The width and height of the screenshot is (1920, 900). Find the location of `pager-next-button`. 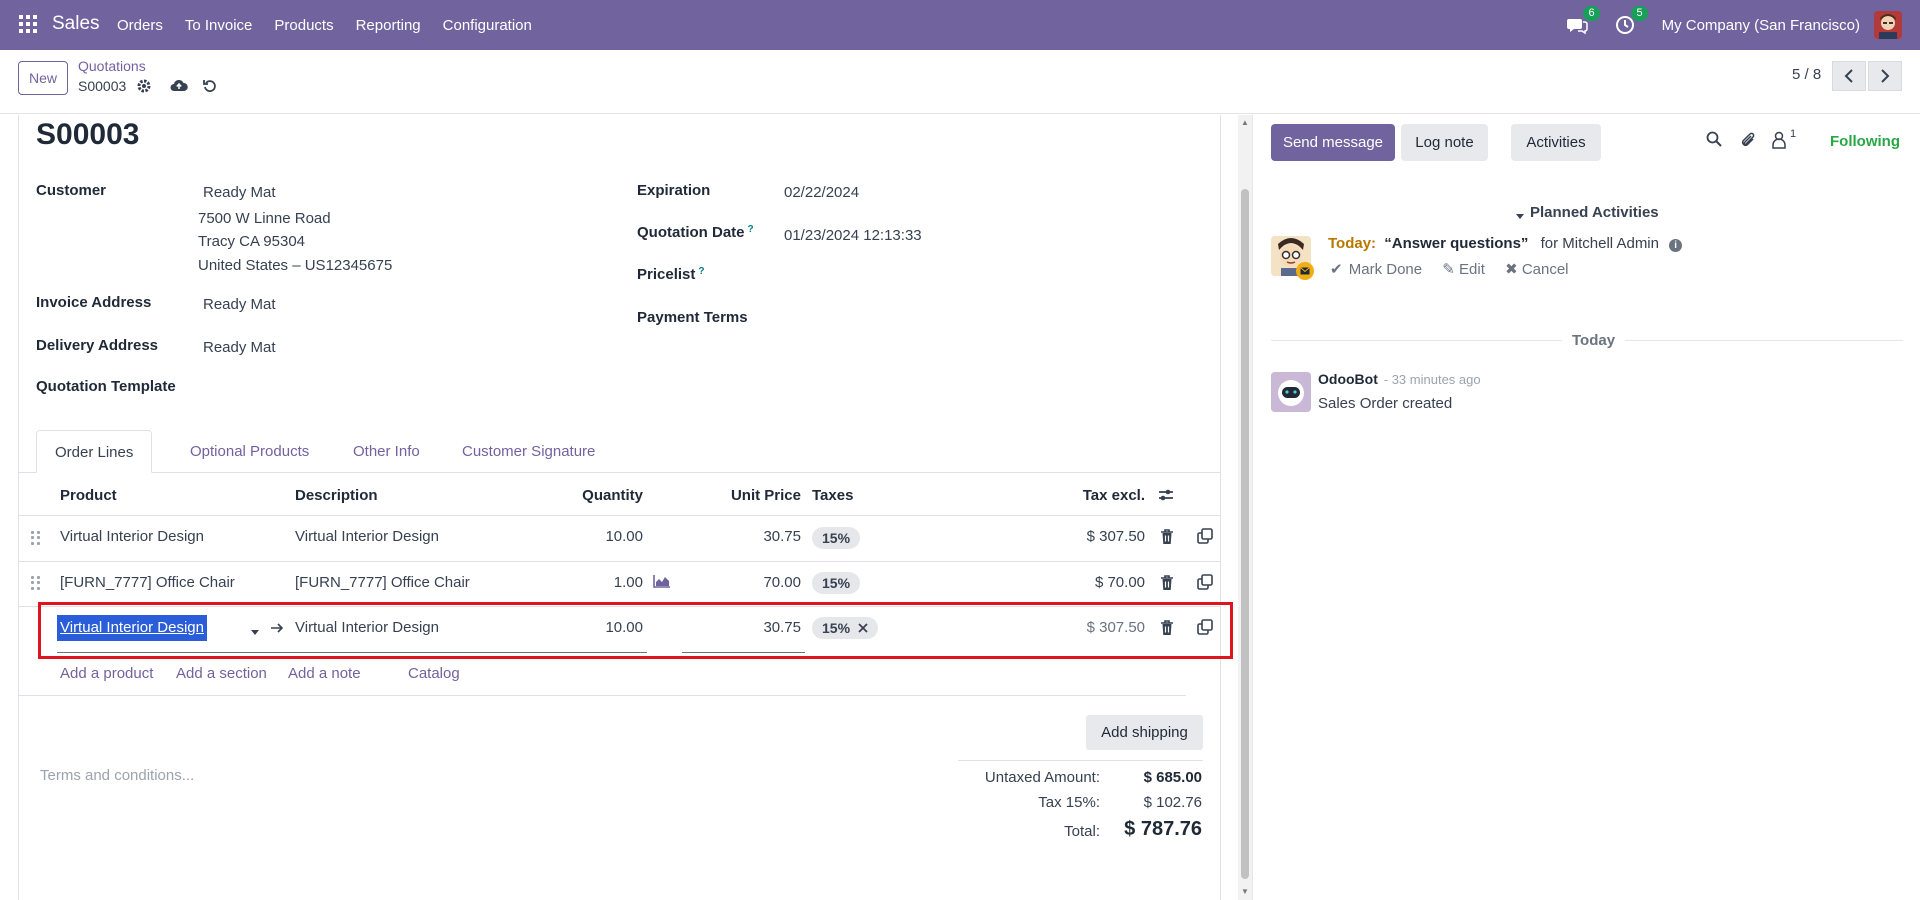

pager-next-button is located at coordinates (1885, 76).